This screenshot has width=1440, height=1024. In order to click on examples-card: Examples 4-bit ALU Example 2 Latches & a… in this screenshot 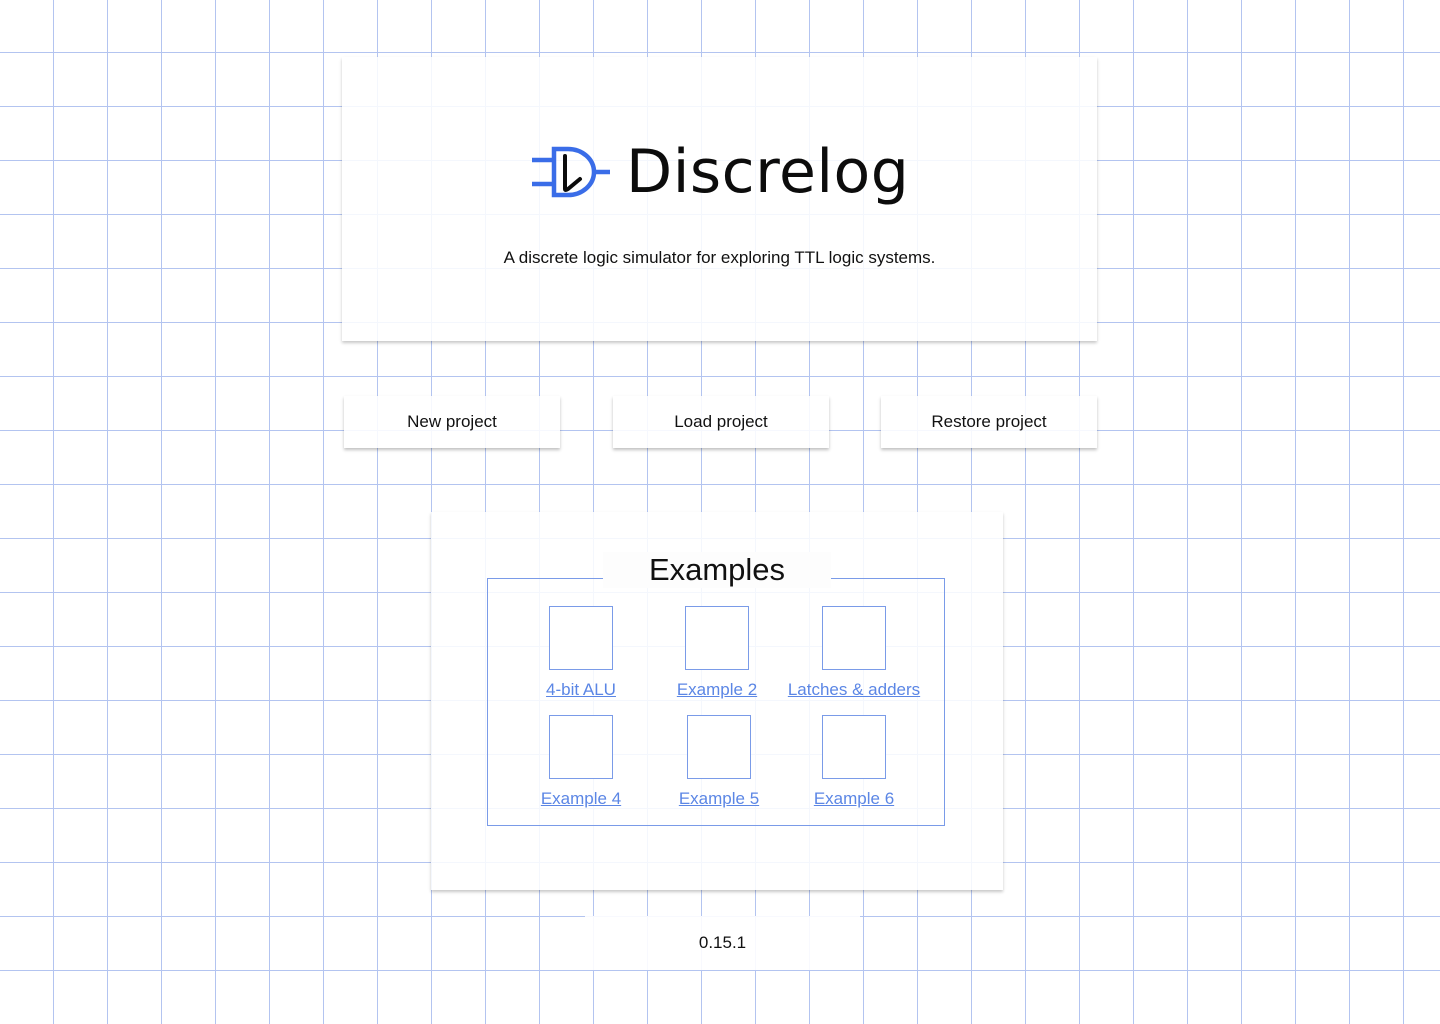, I will do `click(717, 701)`.